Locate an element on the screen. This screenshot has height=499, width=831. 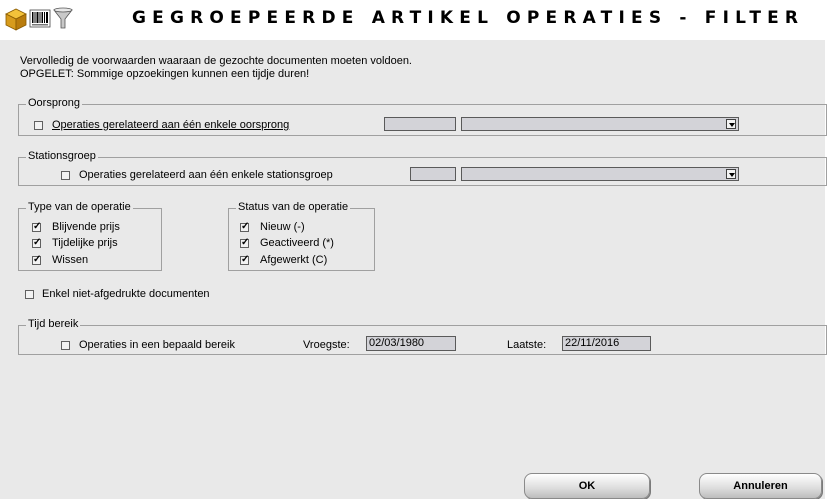
wissen-checkbox is located at coordinates (36, 260).